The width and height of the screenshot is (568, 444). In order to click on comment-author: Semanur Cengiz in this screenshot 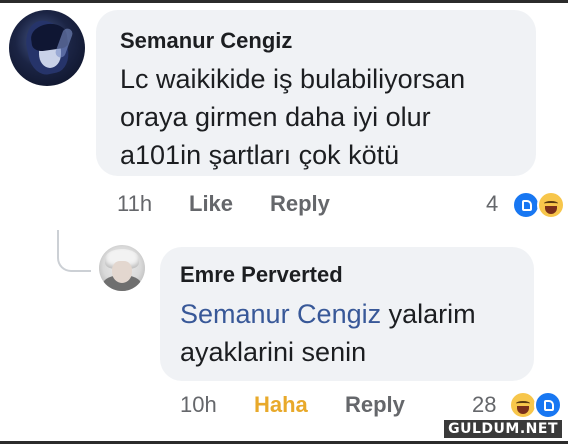, I will do `click(206, 41)`.